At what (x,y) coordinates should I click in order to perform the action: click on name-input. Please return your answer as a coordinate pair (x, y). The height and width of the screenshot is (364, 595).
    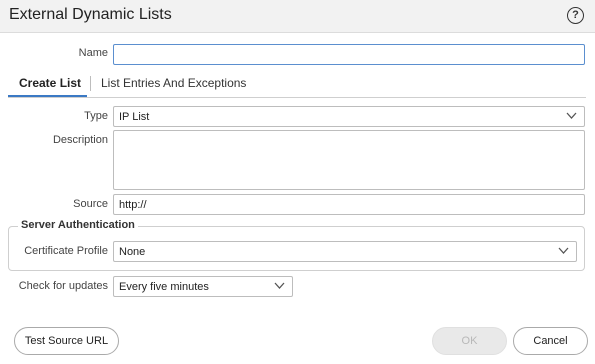
    Looking at the image, I should click on (349, 54).